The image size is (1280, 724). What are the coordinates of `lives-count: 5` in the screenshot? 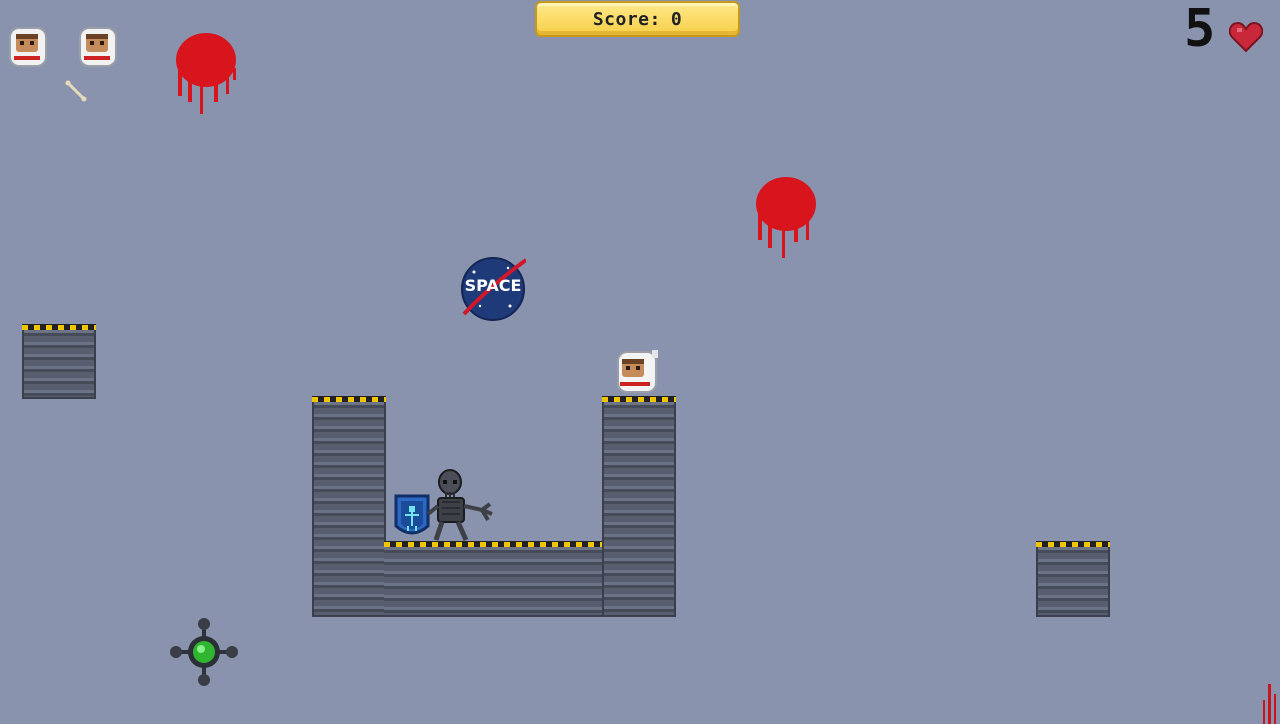 It's located at (1200, 29).